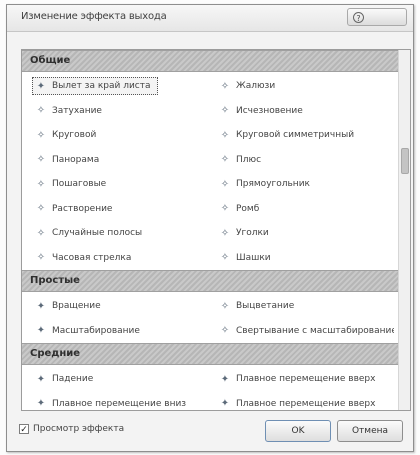  I want to click on effect-item-box: ✧ Панорама, so click(69, 160).